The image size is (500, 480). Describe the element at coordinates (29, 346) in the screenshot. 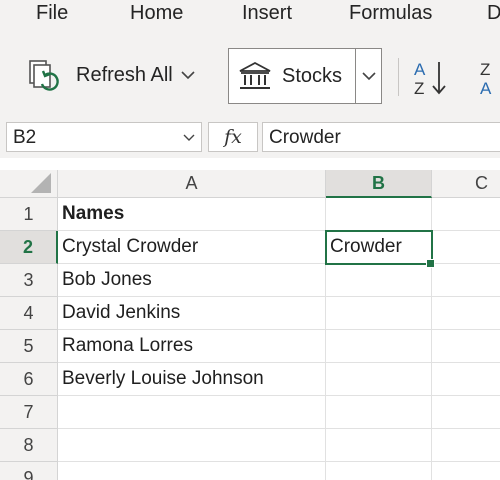

I see `row-header-5: 5` at that location.